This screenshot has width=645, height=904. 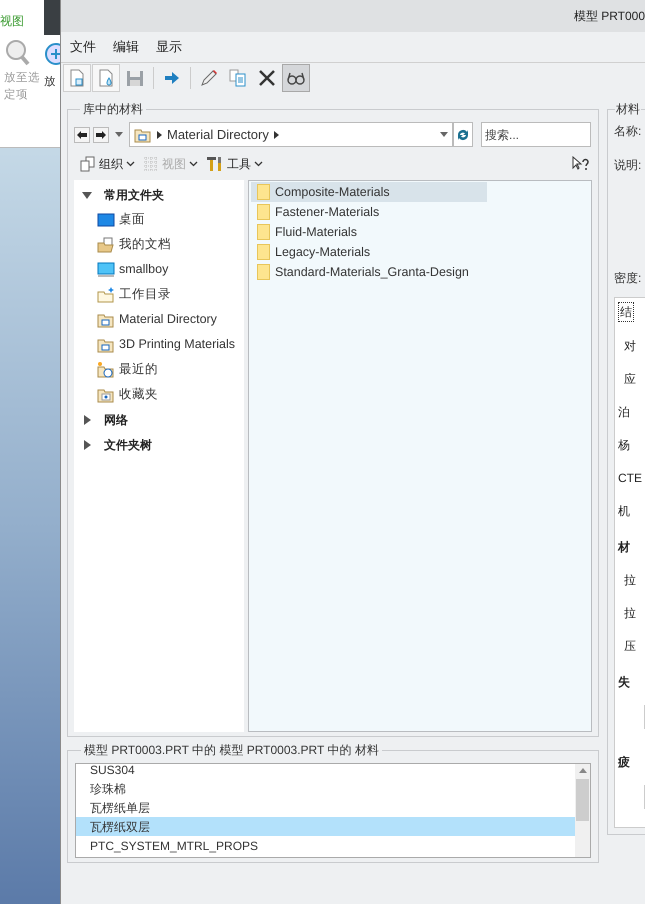 I want to click on group-title: 材料, so click(x=628, y=109).